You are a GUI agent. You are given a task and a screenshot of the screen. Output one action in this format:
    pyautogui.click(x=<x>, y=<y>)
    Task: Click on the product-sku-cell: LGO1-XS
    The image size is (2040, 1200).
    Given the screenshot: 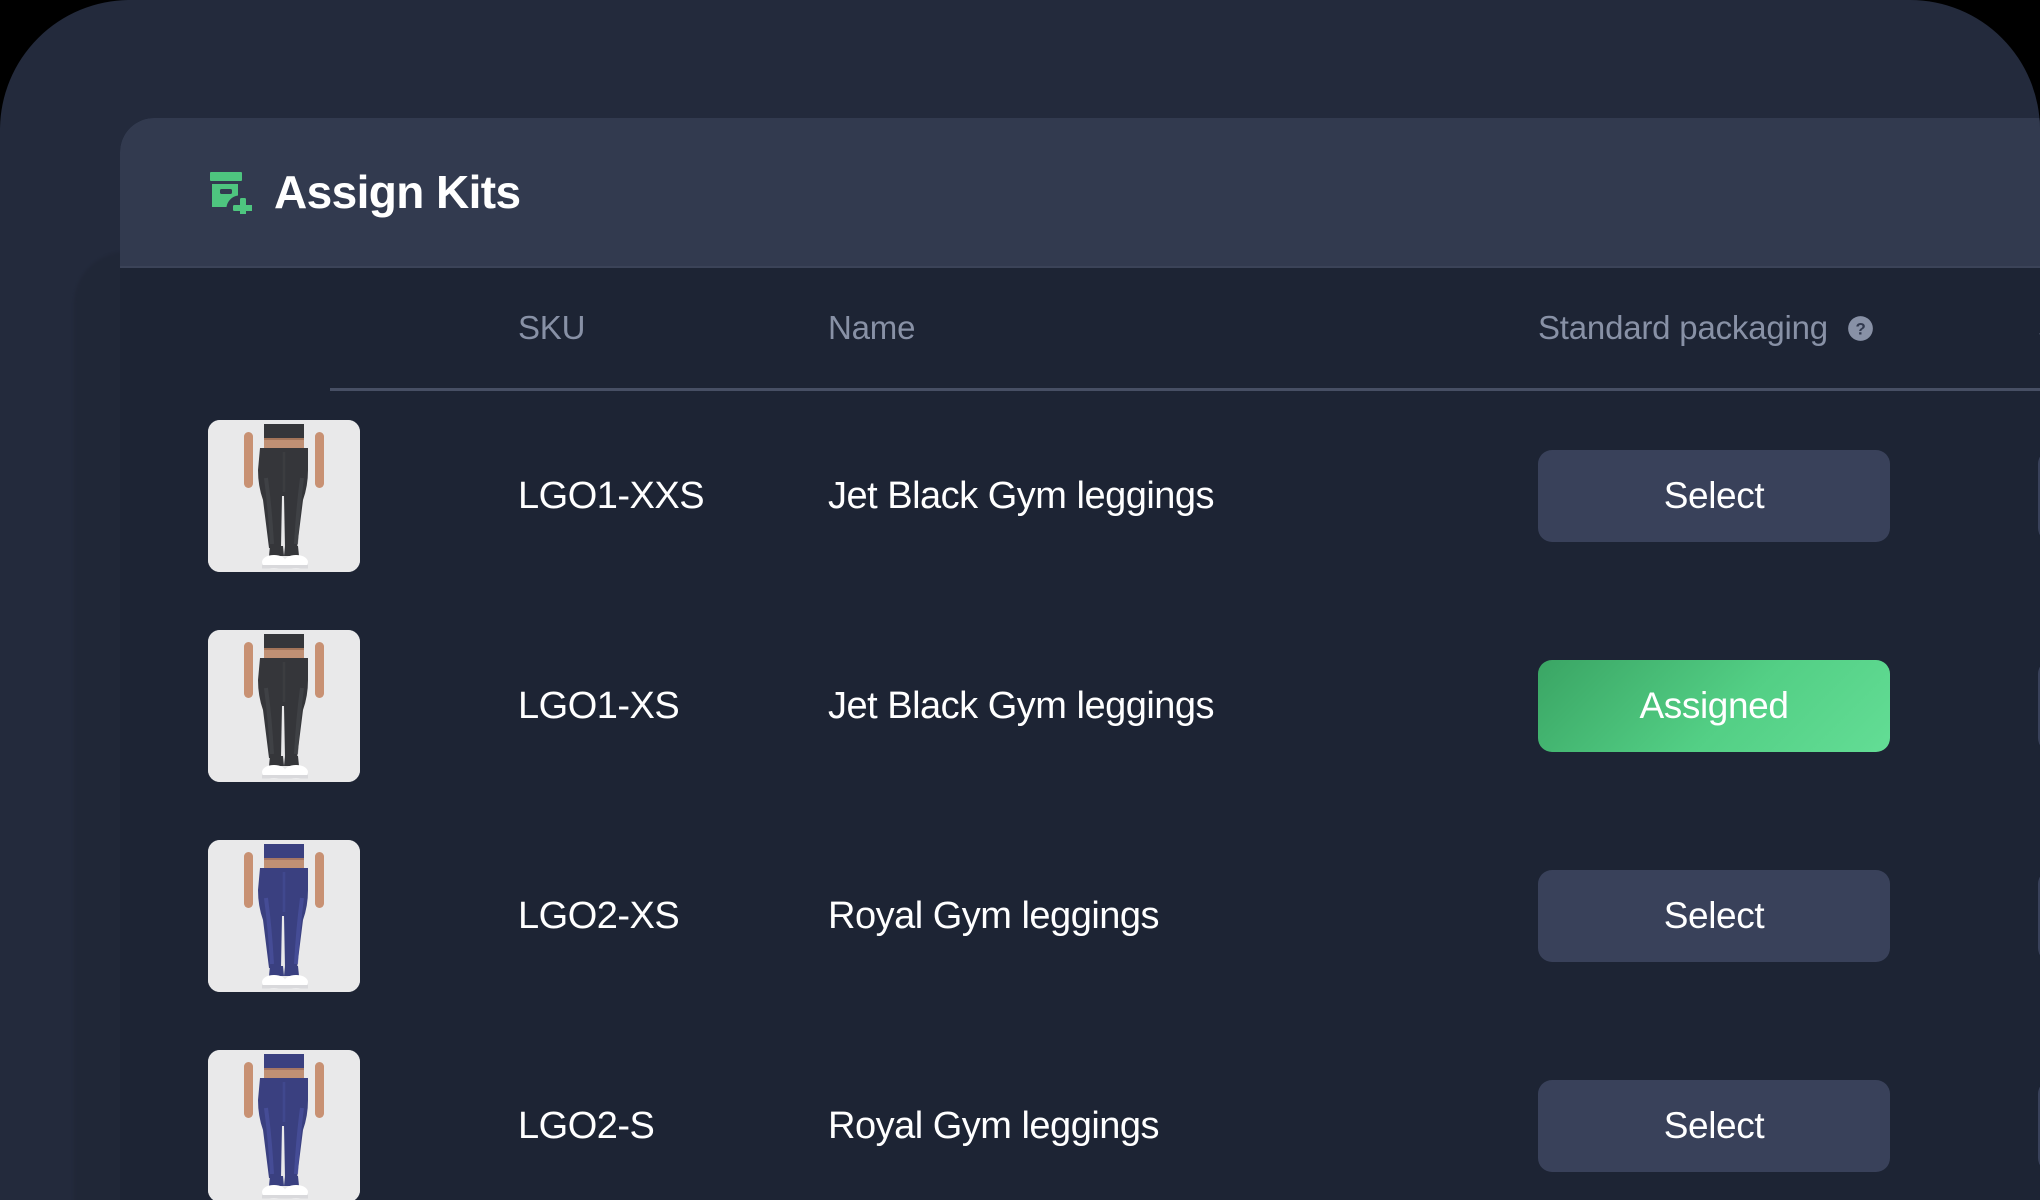 What is the action you would take?
    pyautogui.click(x=673, y=706)
    